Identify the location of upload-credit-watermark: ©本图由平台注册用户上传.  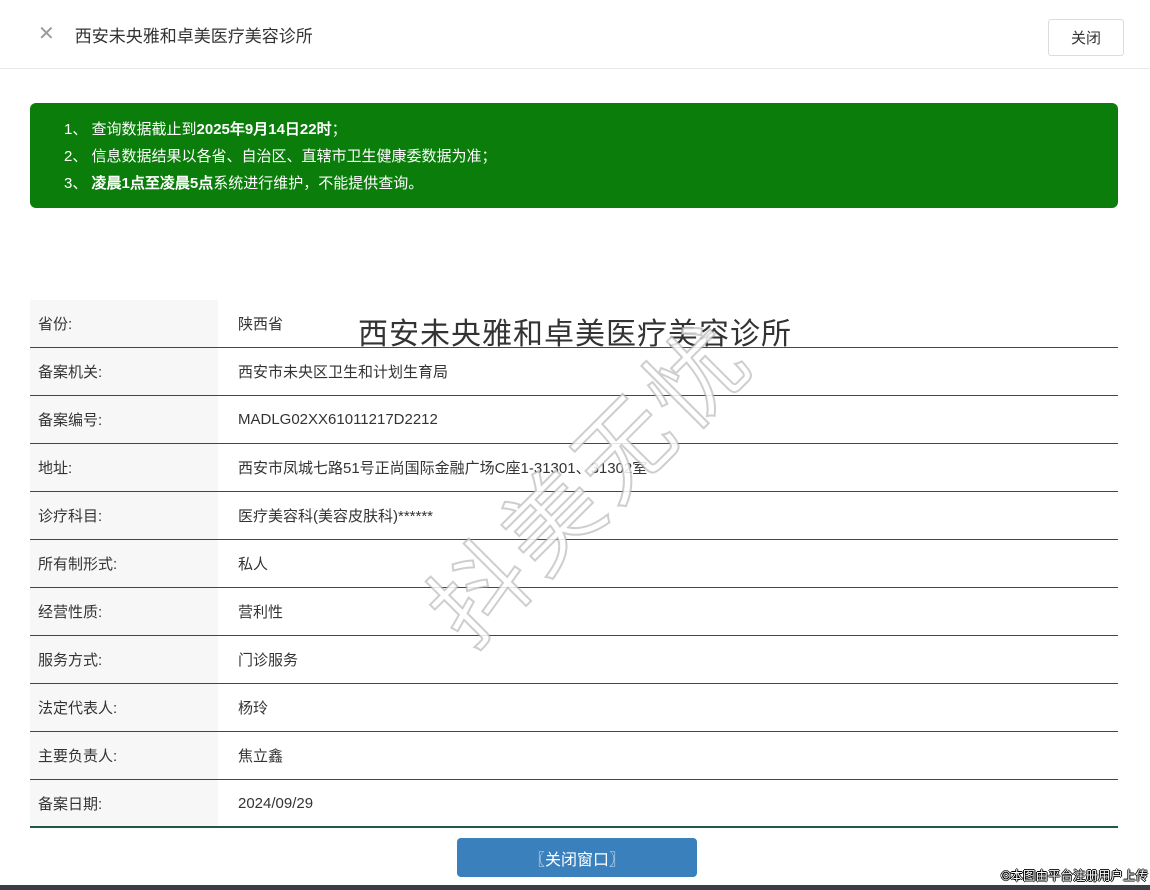
(1074, 876).